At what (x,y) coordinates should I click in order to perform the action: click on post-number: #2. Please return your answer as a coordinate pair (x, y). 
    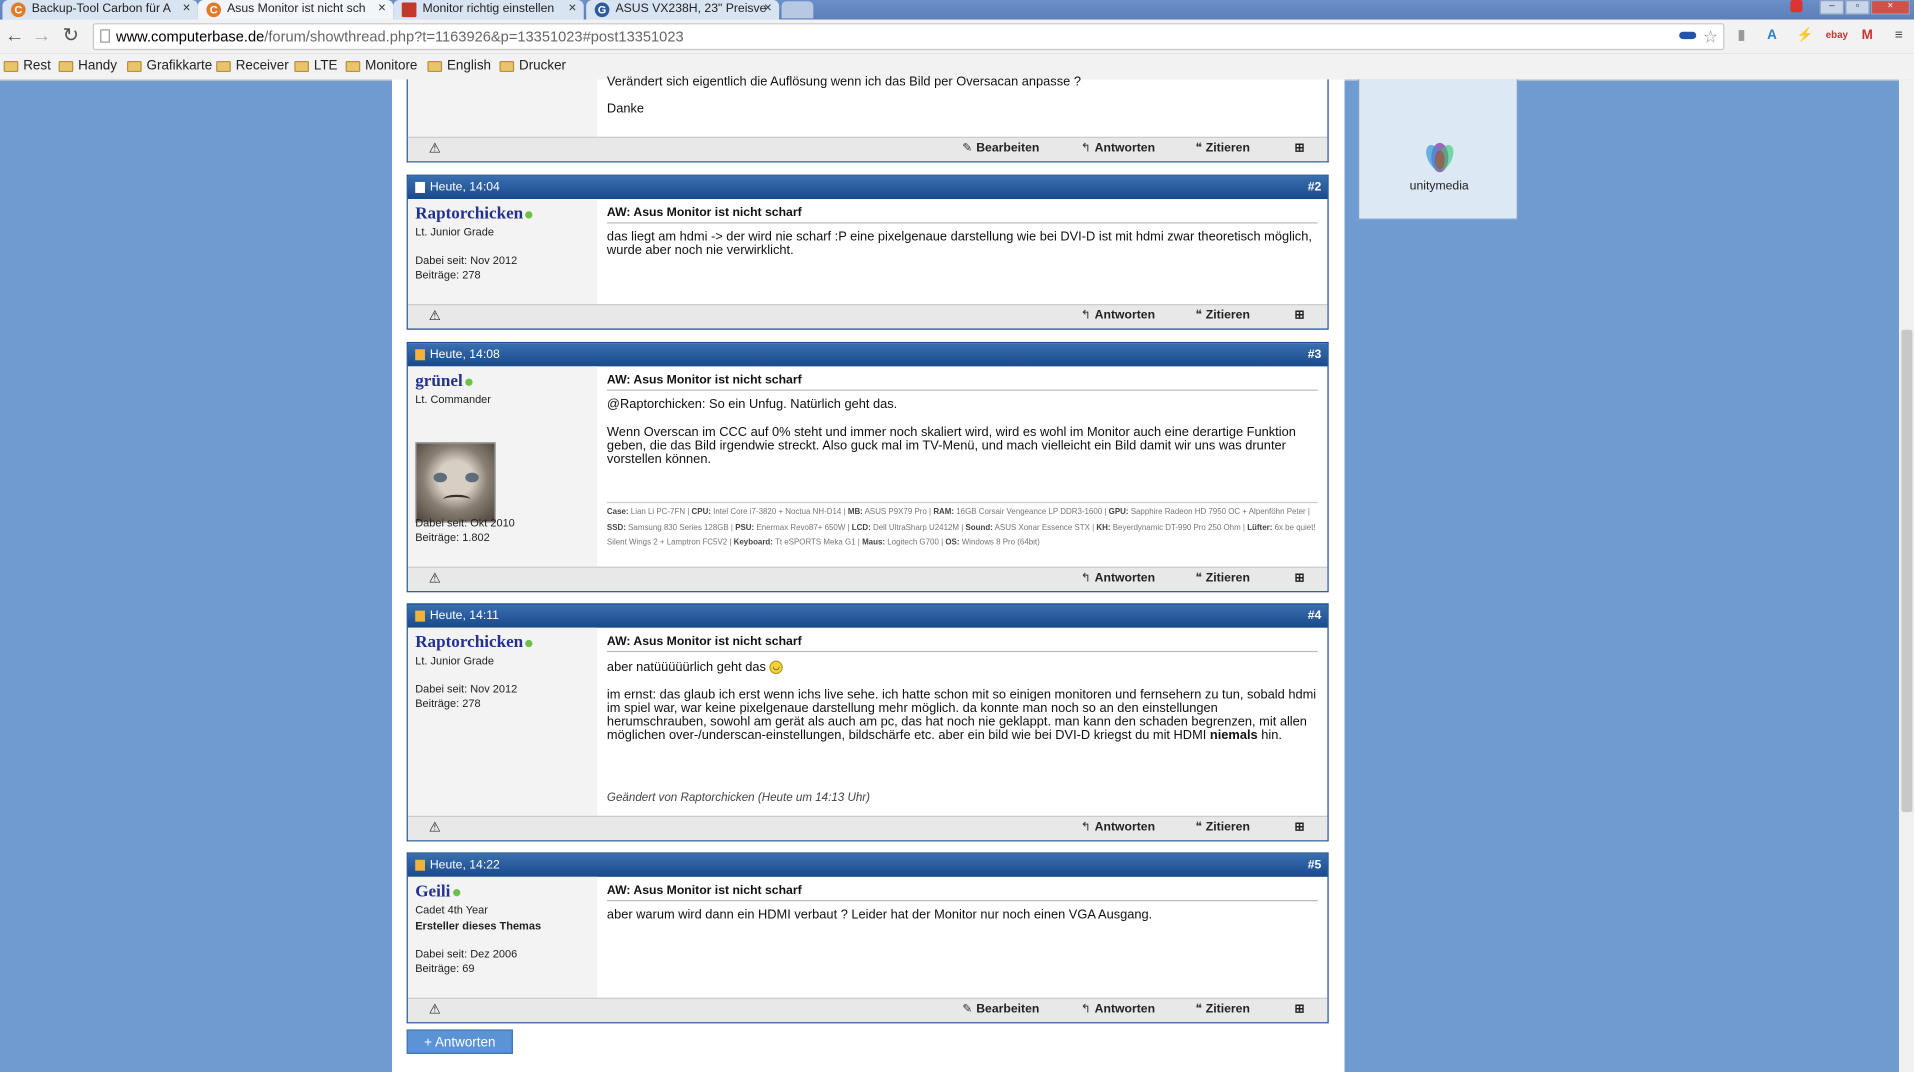
    Looking at the image, I should click on (1315, 187).